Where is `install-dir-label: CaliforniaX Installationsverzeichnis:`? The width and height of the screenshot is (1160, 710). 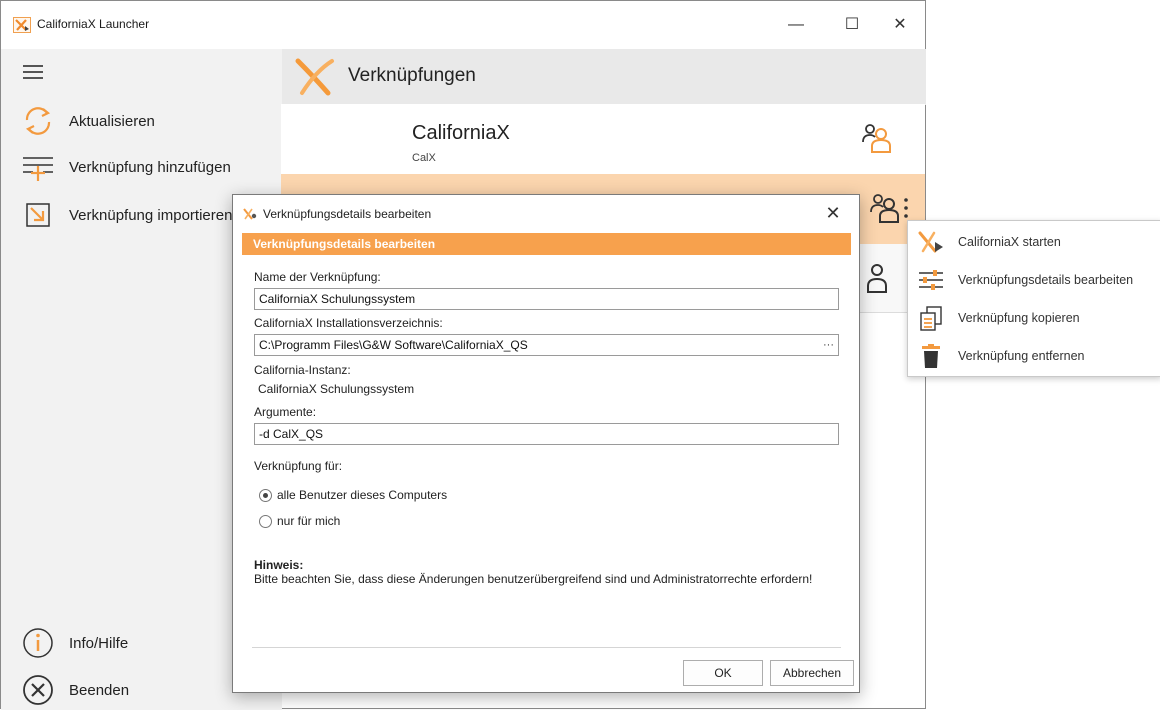 install-dir-label: CaliforniaX Installationsverzeichnis: is located at coordinates (348, 323).